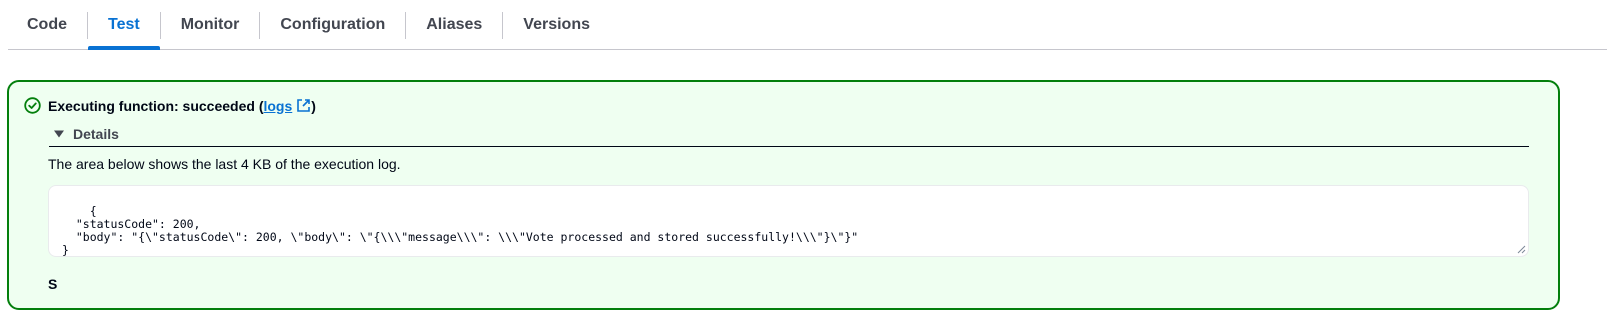 The image size is (1615, 310). What do you see at coordinates (278, 105) in the screenshot?
I see `logs-link-label: logs` at bounding box center [278, 105].